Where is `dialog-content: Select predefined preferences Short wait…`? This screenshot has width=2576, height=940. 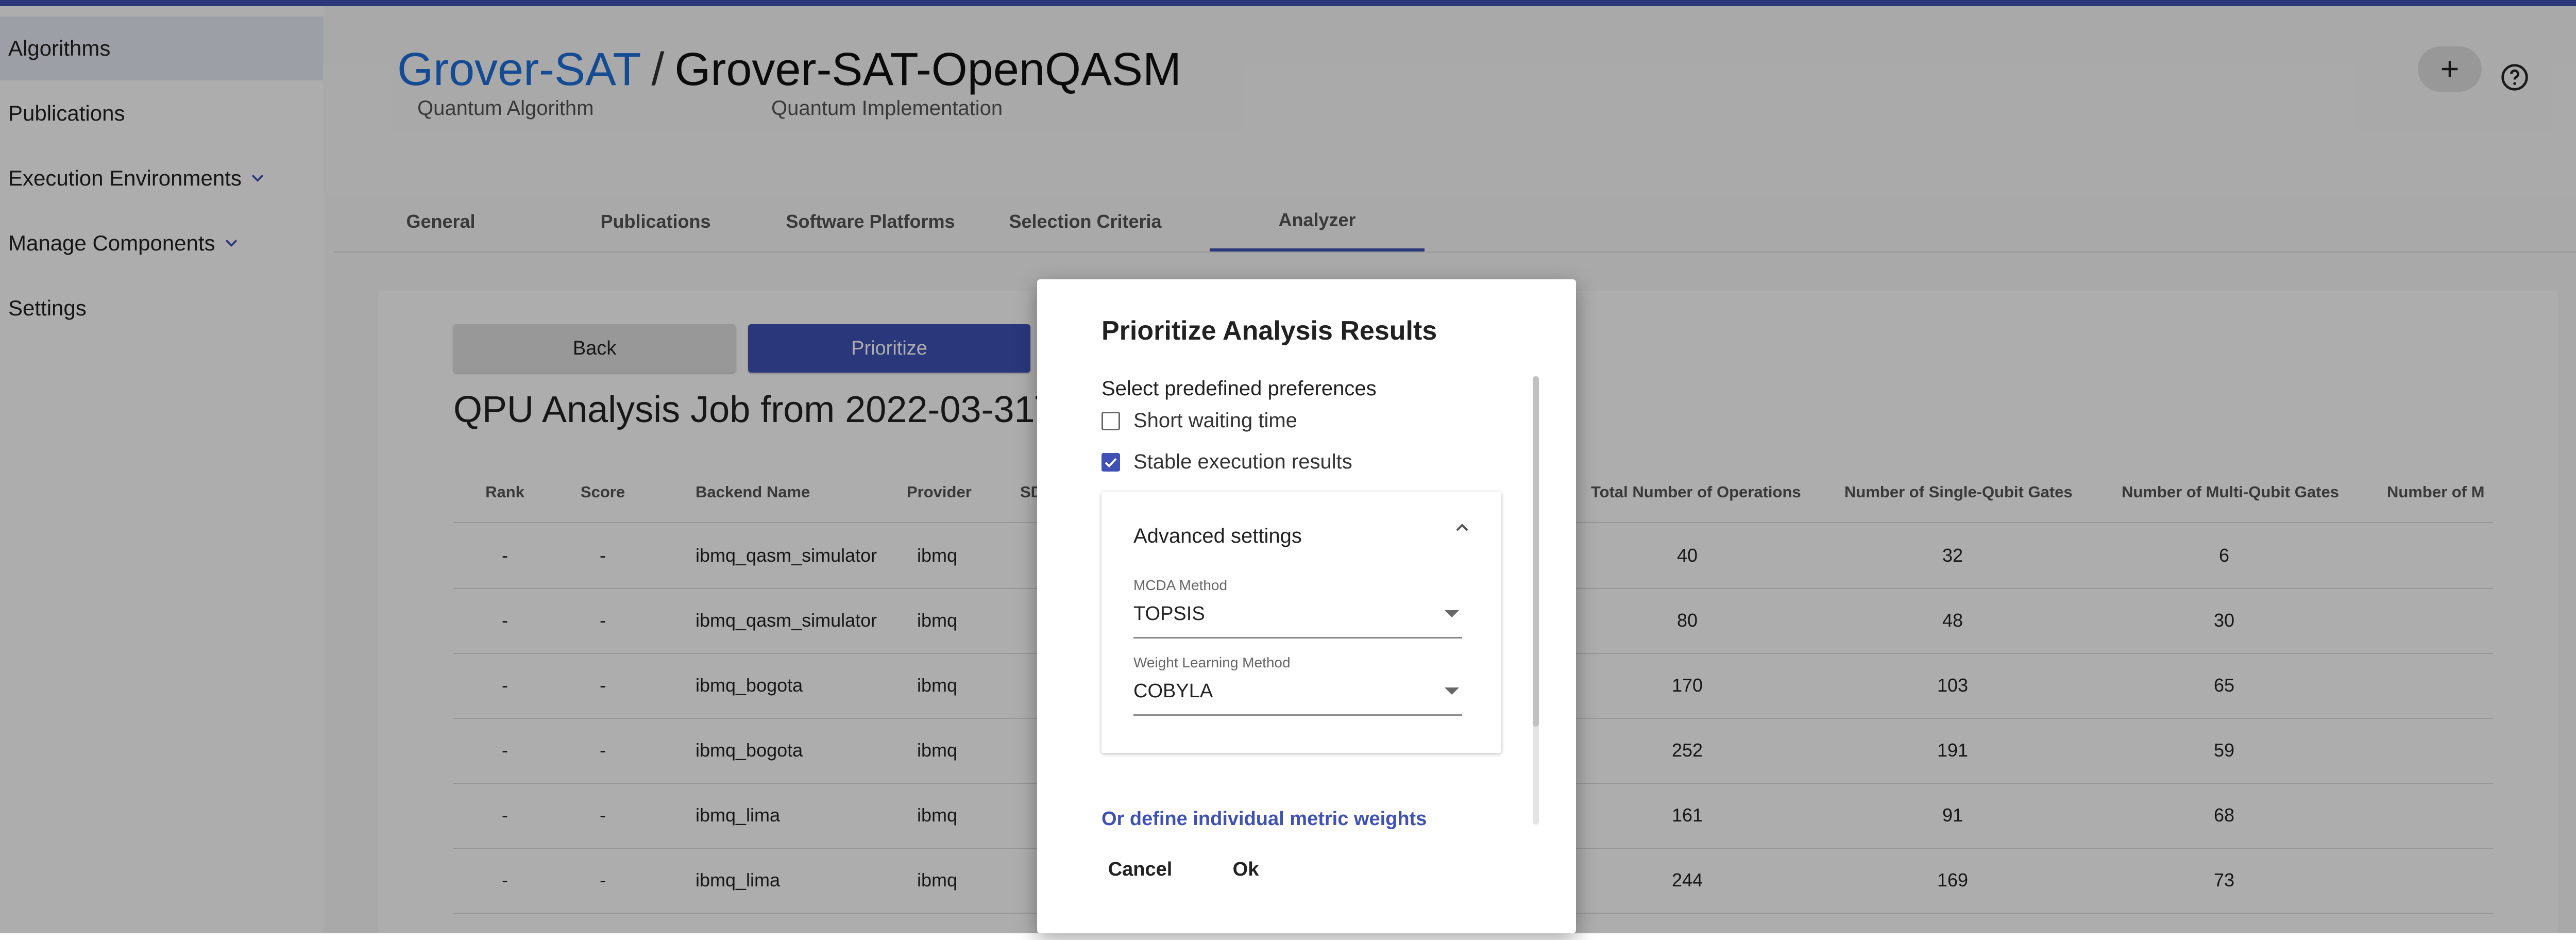
dialog-content: Select predefined preferences Short wait… is located at coordinates (1306, 629).